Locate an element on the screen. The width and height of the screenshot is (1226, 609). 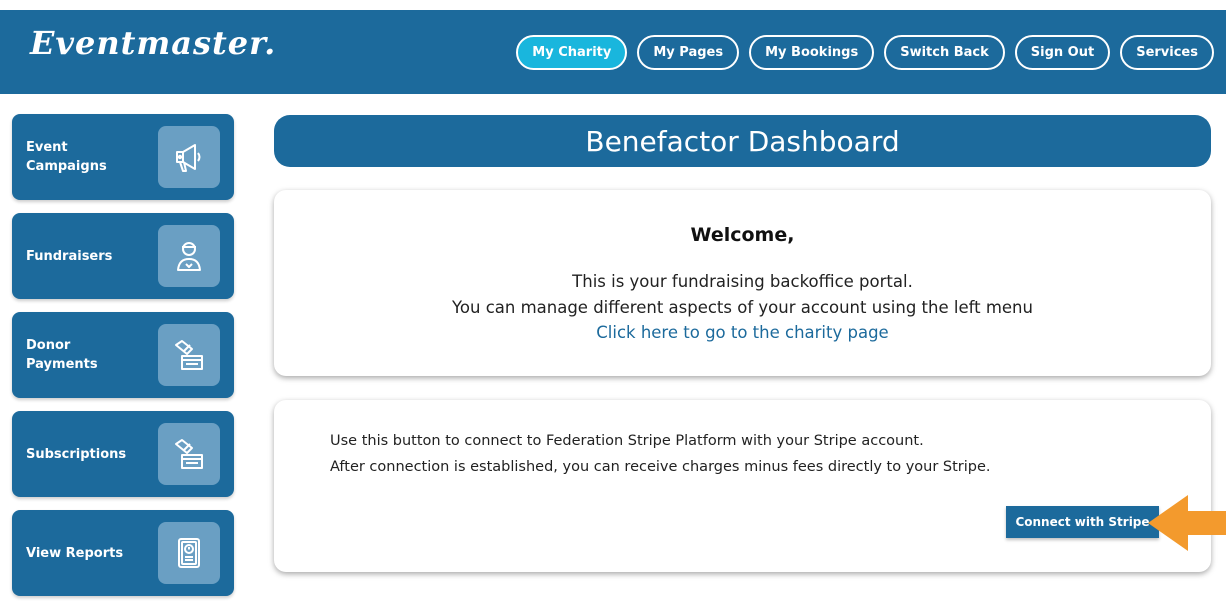
sidebar-item-subscriptions: Subscriptions is located at coordinates (123, 454).